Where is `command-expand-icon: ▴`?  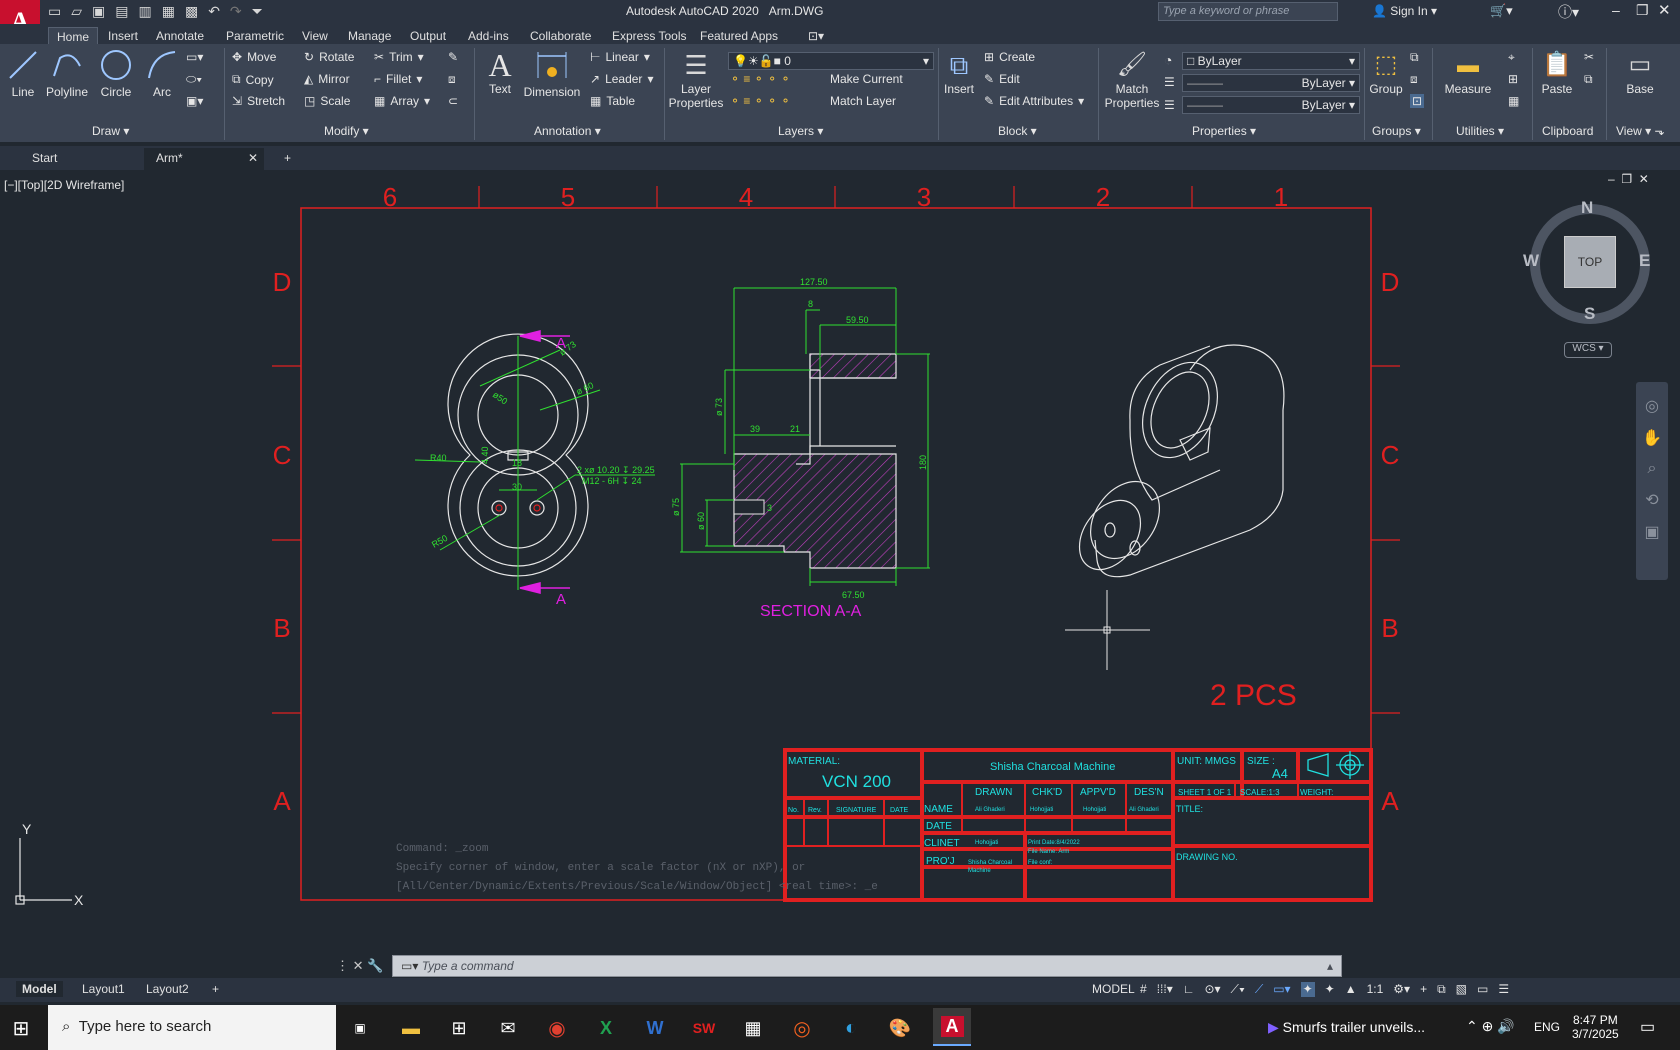
command-expand-icon: ▴ is located at coordinates (1330, 966).